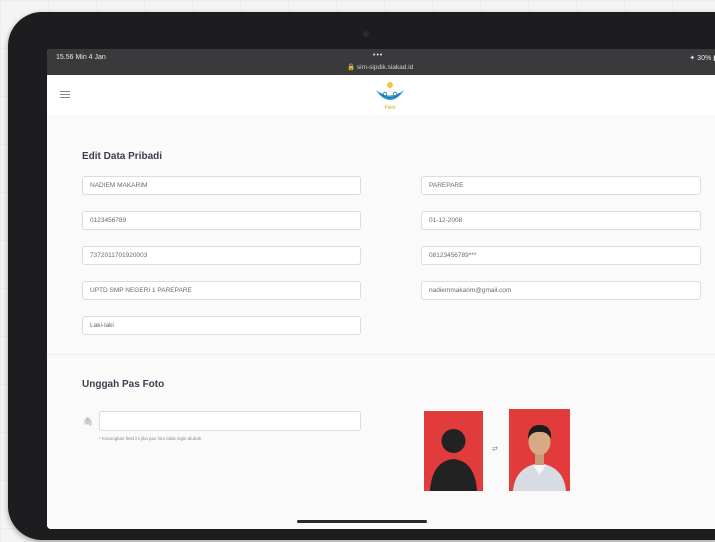  Describe the element at coordinates (81, 57) in the screenshot. I see `status-time: 15.56 Min 4 Jan` at that location.